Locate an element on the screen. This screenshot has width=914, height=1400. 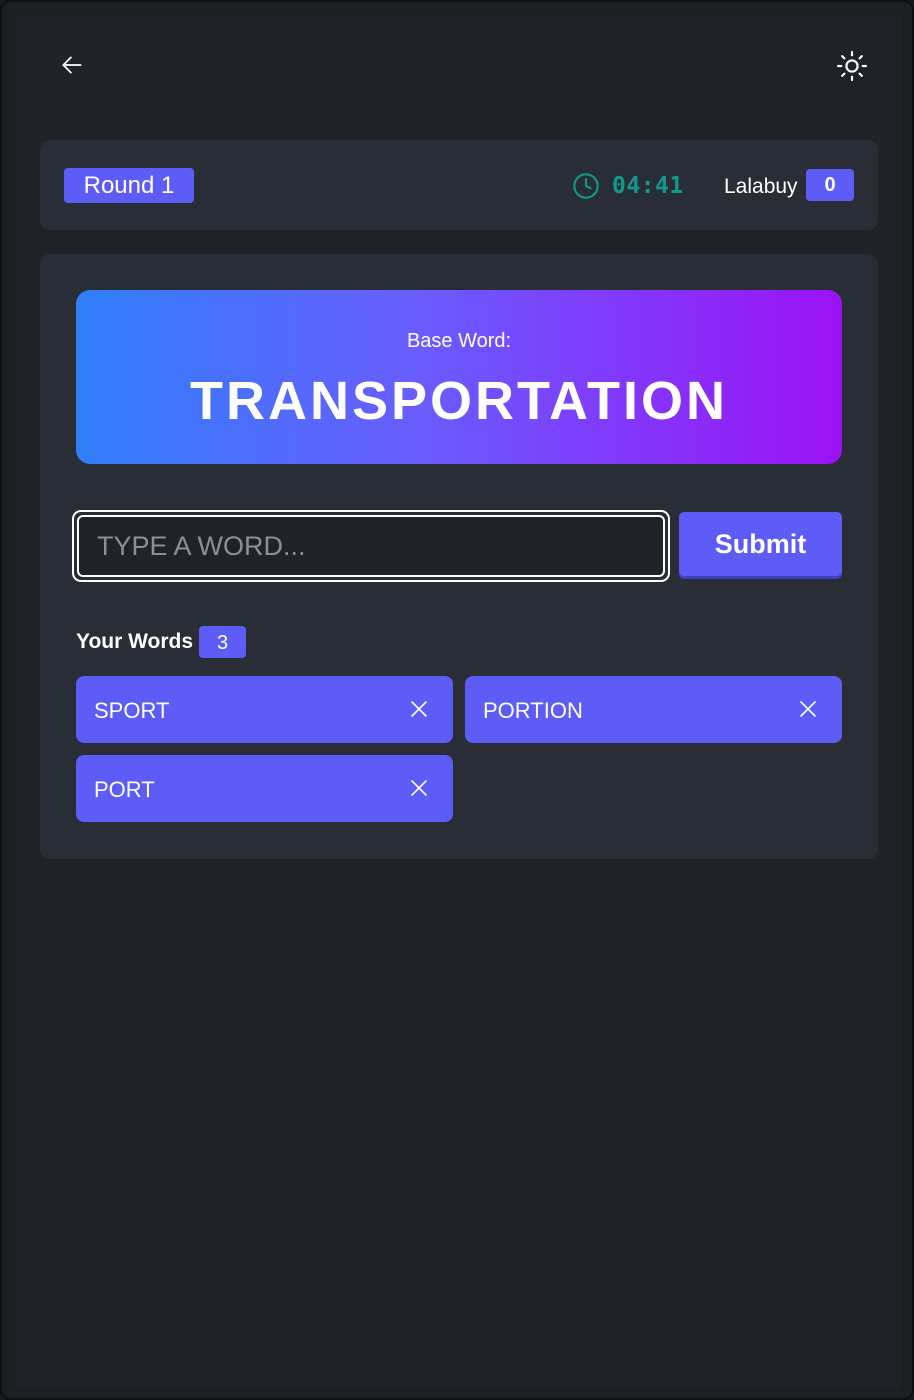
your-words-label: Your Words is located at coordinates (135, 641).